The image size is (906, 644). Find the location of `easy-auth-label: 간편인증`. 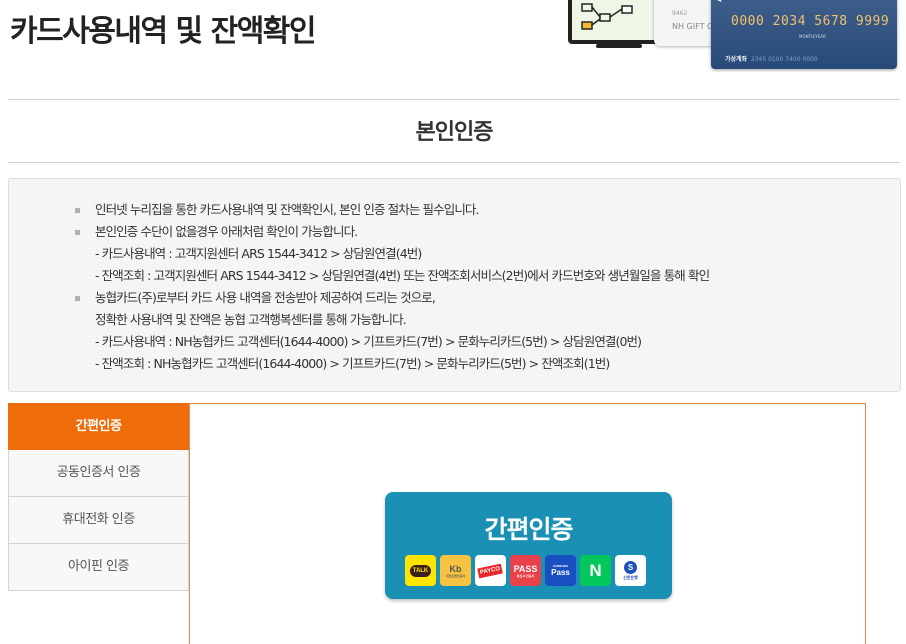

easy-auth-label: 간편인증 is located at coordinates (528, 529).